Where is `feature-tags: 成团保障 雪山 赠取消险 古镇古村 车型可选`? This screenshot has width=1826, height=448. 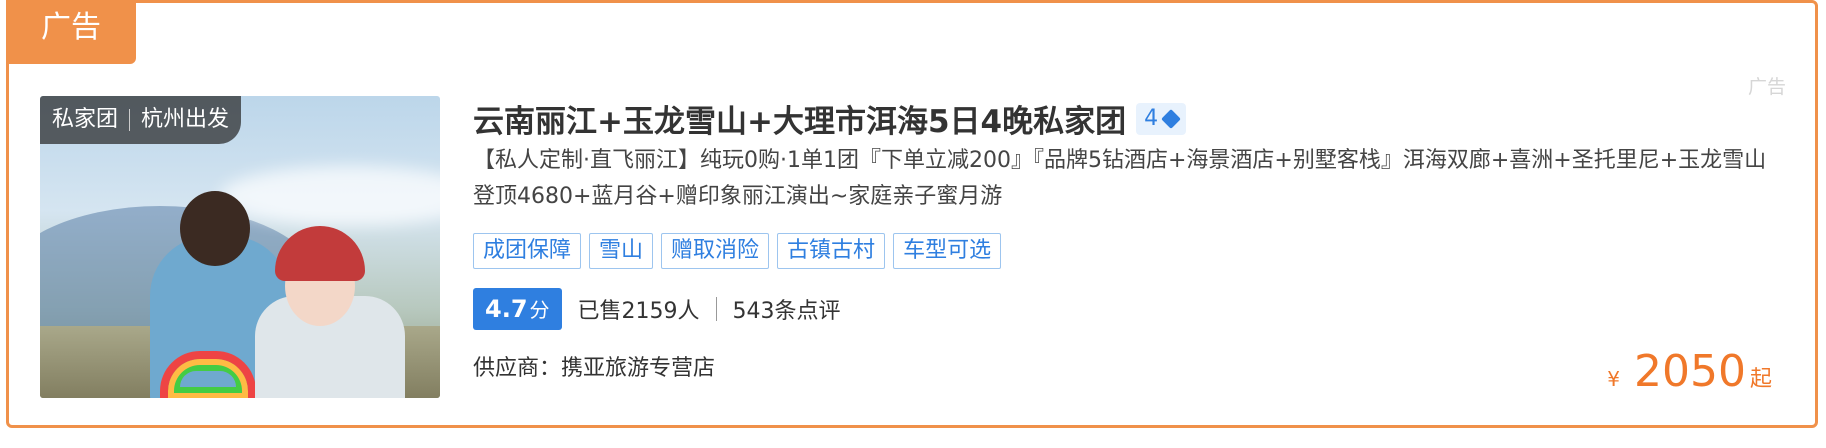
feature-tags: 成团保障 雪山 赠取消险 古镇古村 车型可选 is located at coordinates (737, 251).